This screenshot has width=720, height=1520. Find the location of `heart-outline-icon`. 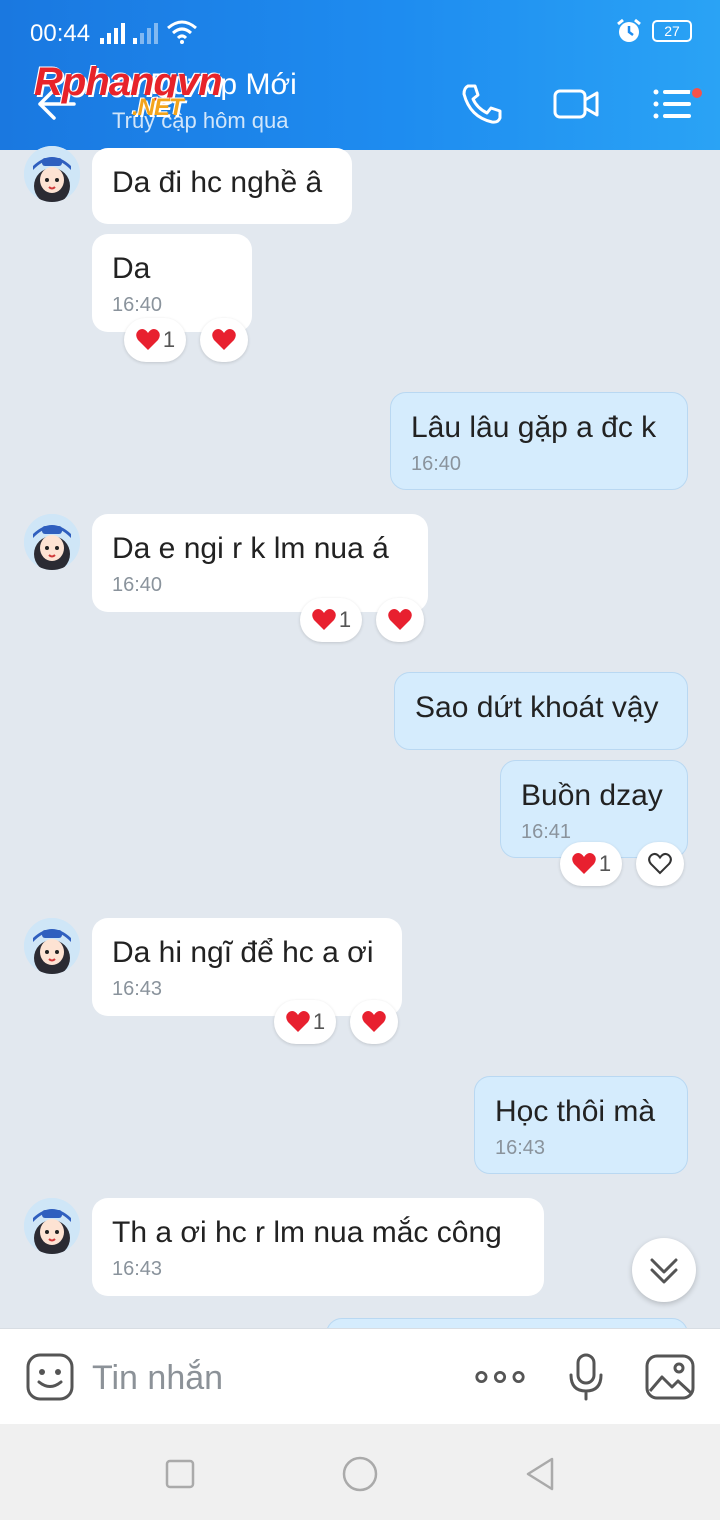

heart-outline-icon is located at coordinates (660, 863).